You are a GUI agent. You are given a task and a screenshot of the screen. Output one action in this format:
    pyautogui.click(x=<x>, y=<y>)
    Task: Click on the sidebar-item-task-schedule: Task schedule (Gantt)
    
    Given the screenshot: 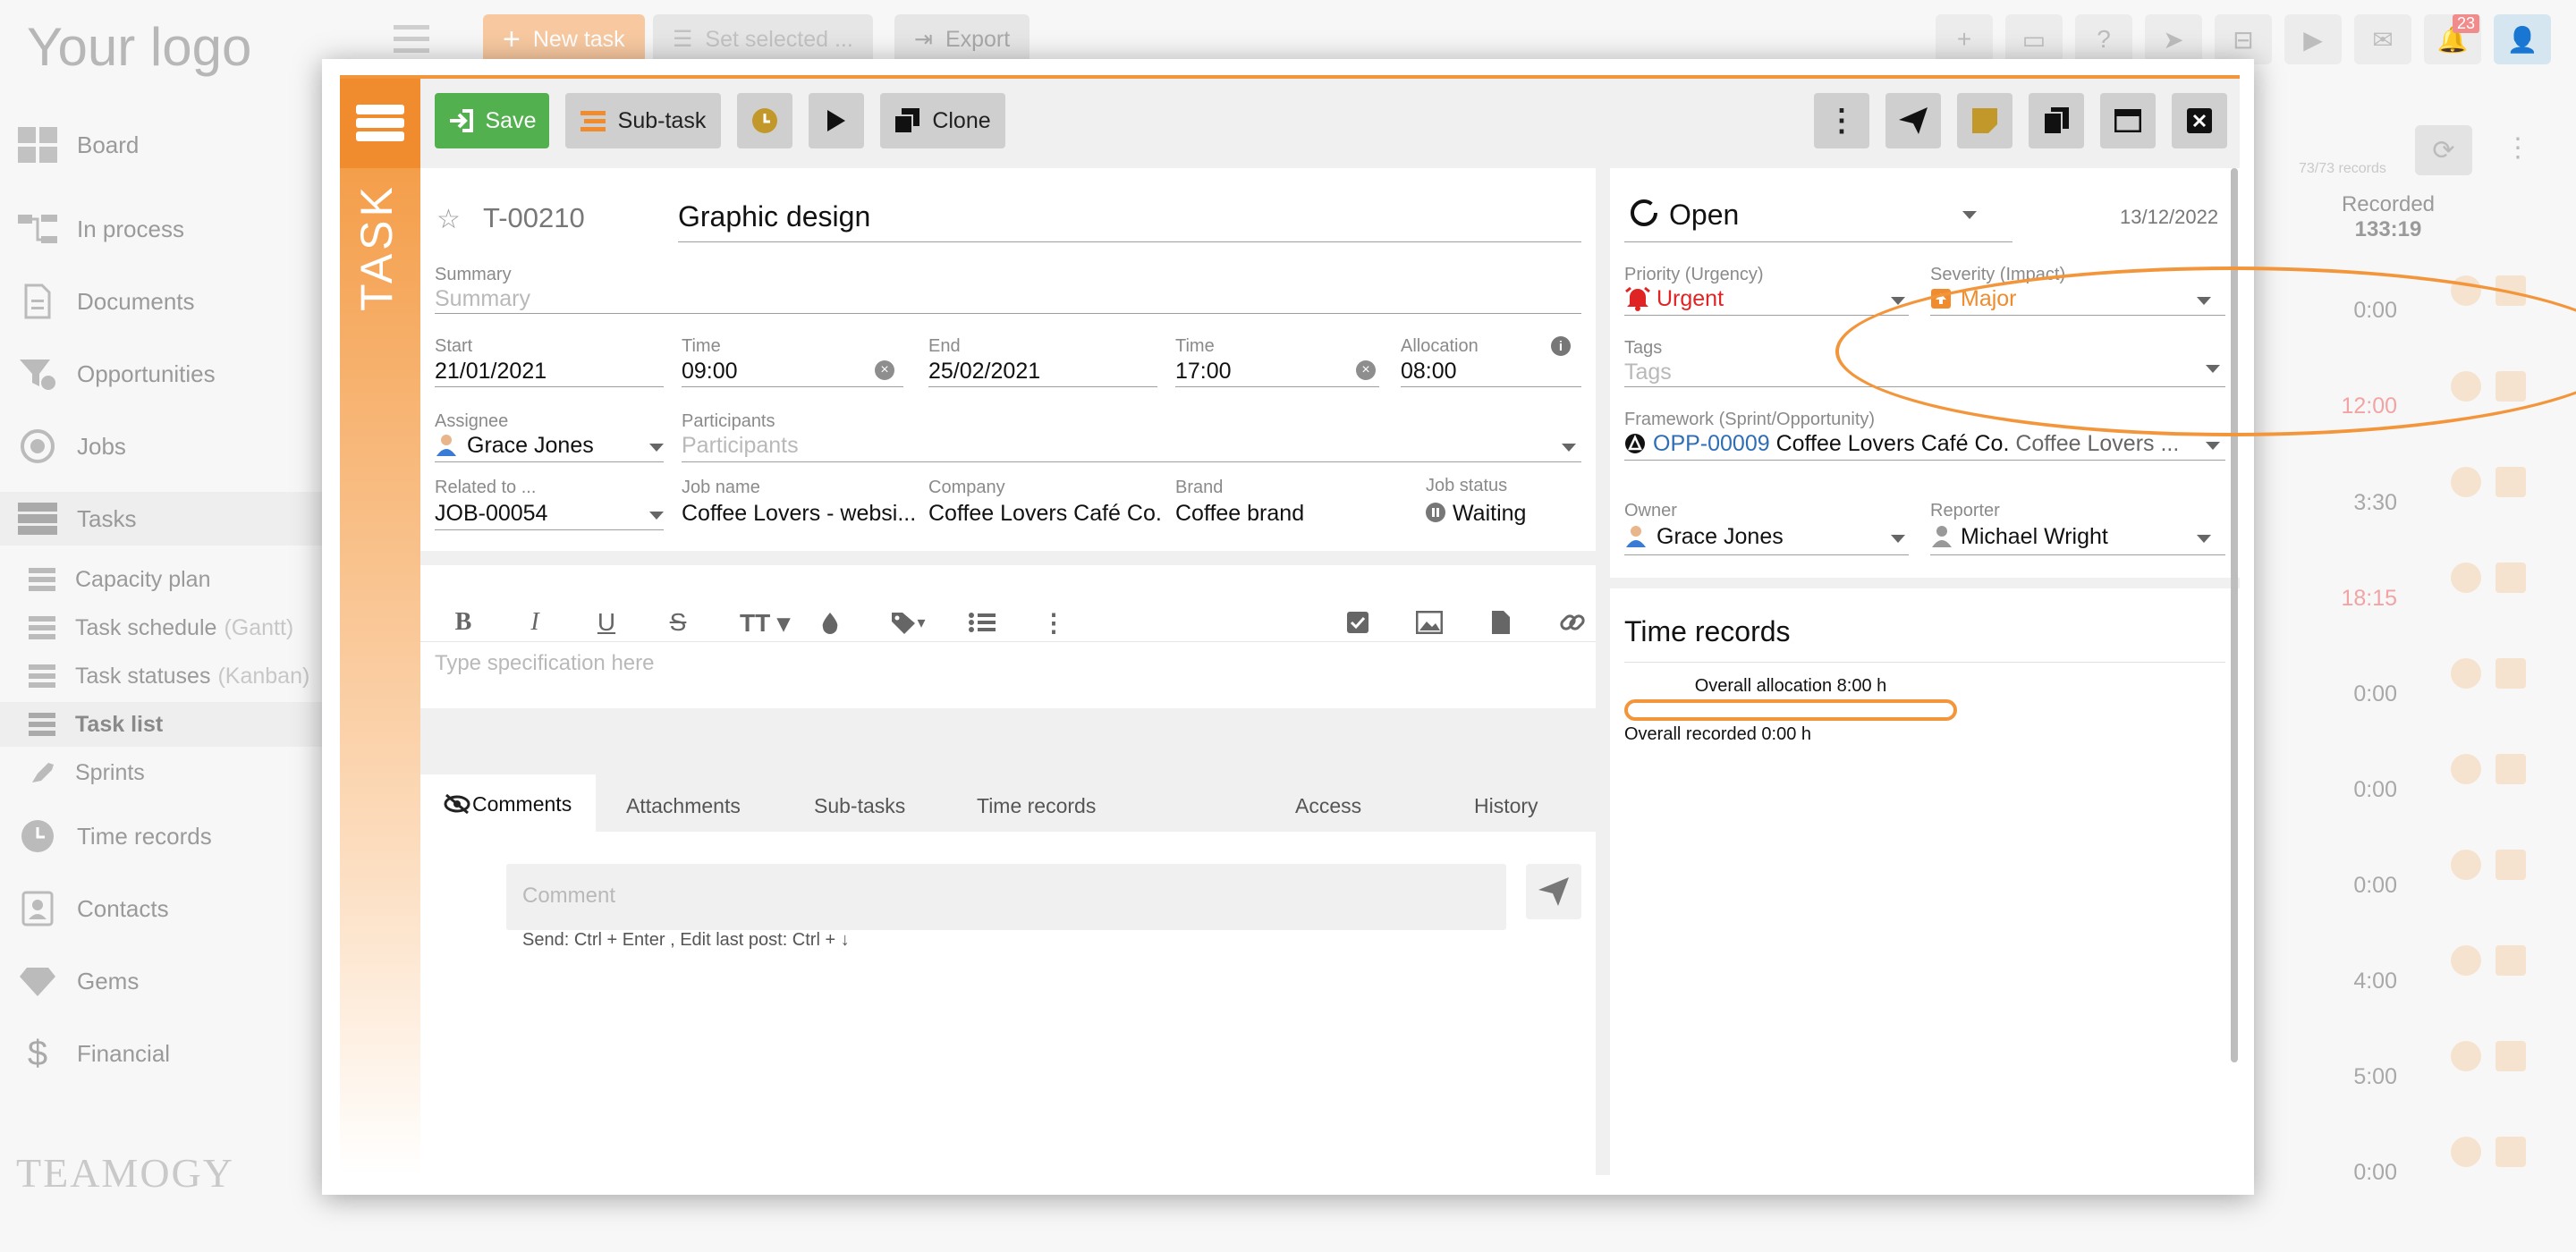 What is the action you would take?
    pyautogui.click(x=161, y=628)
    